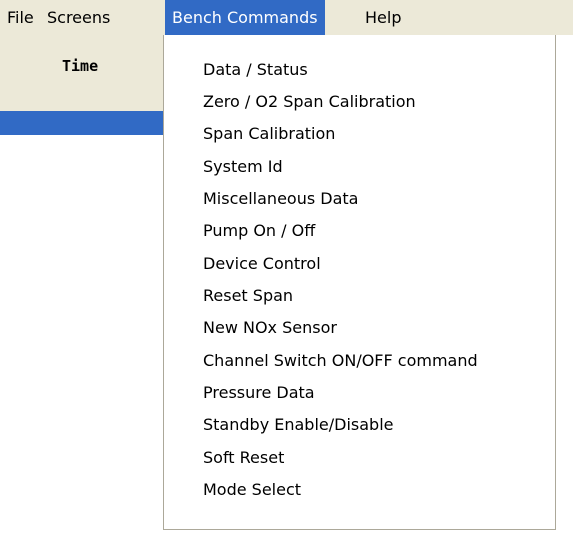 Image resolution: width=573 pixels, height=533 pixels. Describe the element at coordinates (383, 17) in the screenshot. I see `menu-help: Help` at that location.